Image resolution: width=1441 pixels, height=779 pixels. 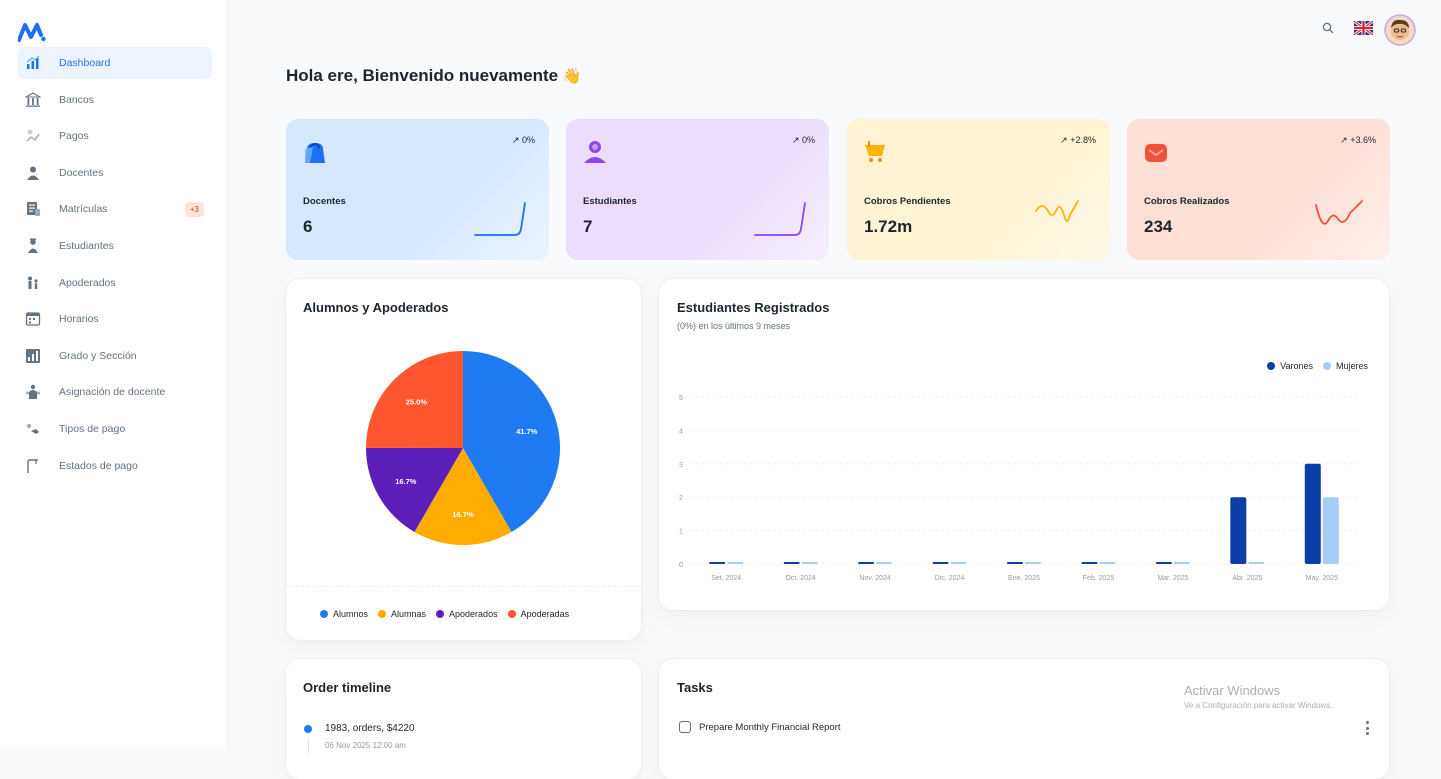 I want to click on notification-badge: +3, so click(x=194, y=209).